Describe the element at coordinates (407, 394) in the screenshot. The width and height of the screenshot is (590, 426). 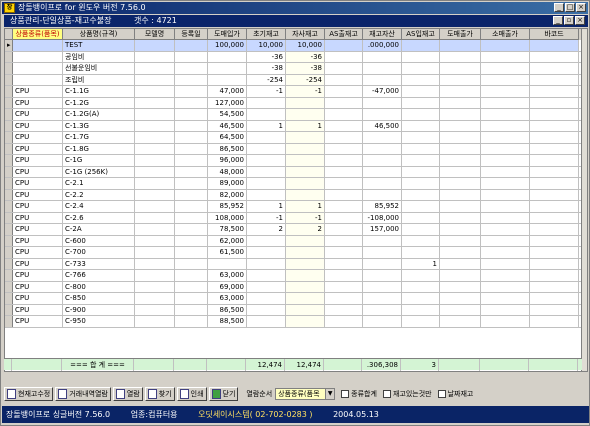
I see `only-in-stock-checkbox: 재고있는것만` at that location.